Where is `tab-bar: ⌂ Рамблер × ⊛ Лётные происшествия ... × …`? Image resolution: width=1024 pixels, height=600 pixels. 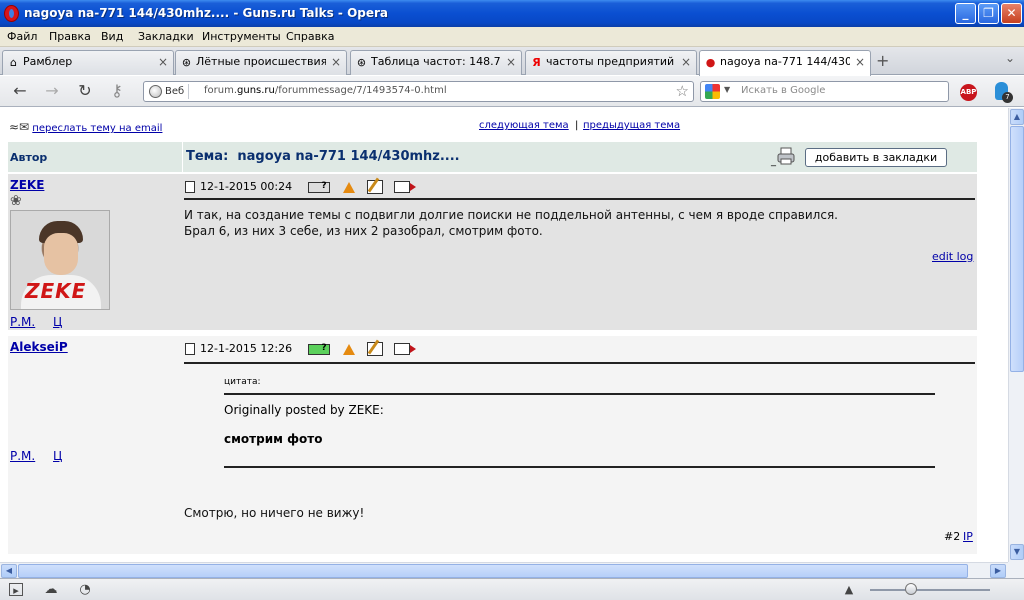
tab-bar: ⌂ Рамблер × ⊛ Лётные происшествия ... × … is located at coordinates (512, 61).